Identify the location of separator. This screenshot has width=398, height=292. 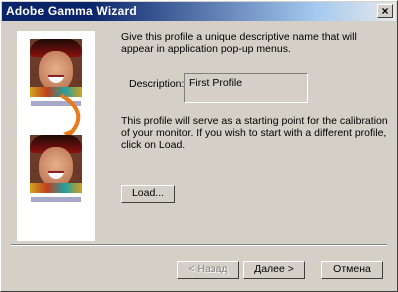
(199, 245).